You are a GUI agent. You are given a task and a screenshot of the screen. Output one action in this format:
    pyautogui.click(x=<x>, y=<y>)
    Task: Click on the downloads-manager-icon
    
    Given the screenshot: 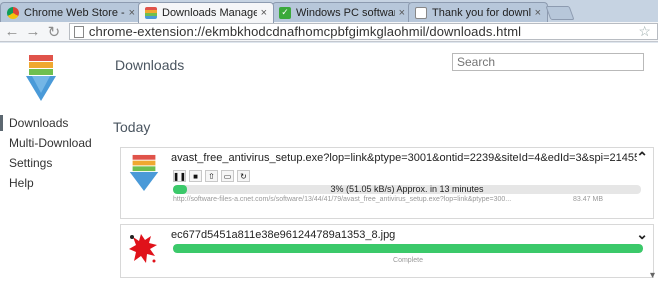 What is the action you would take?
    pyautogui.click(x=151, y=13)
    